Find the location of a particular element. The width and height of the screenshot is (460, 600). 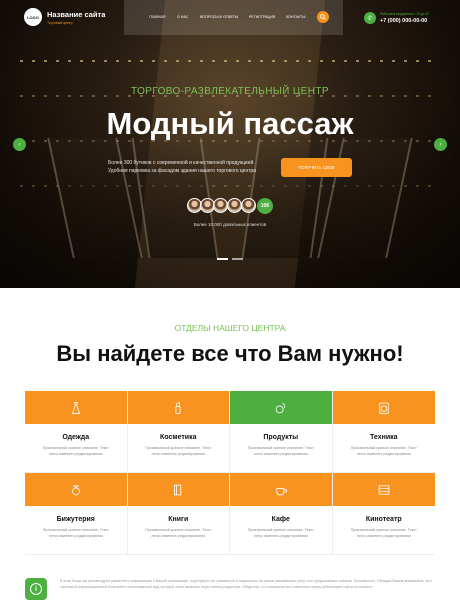

visitors-text: Более 10 000 довольных клиентов is located at coordinates (230, 224).